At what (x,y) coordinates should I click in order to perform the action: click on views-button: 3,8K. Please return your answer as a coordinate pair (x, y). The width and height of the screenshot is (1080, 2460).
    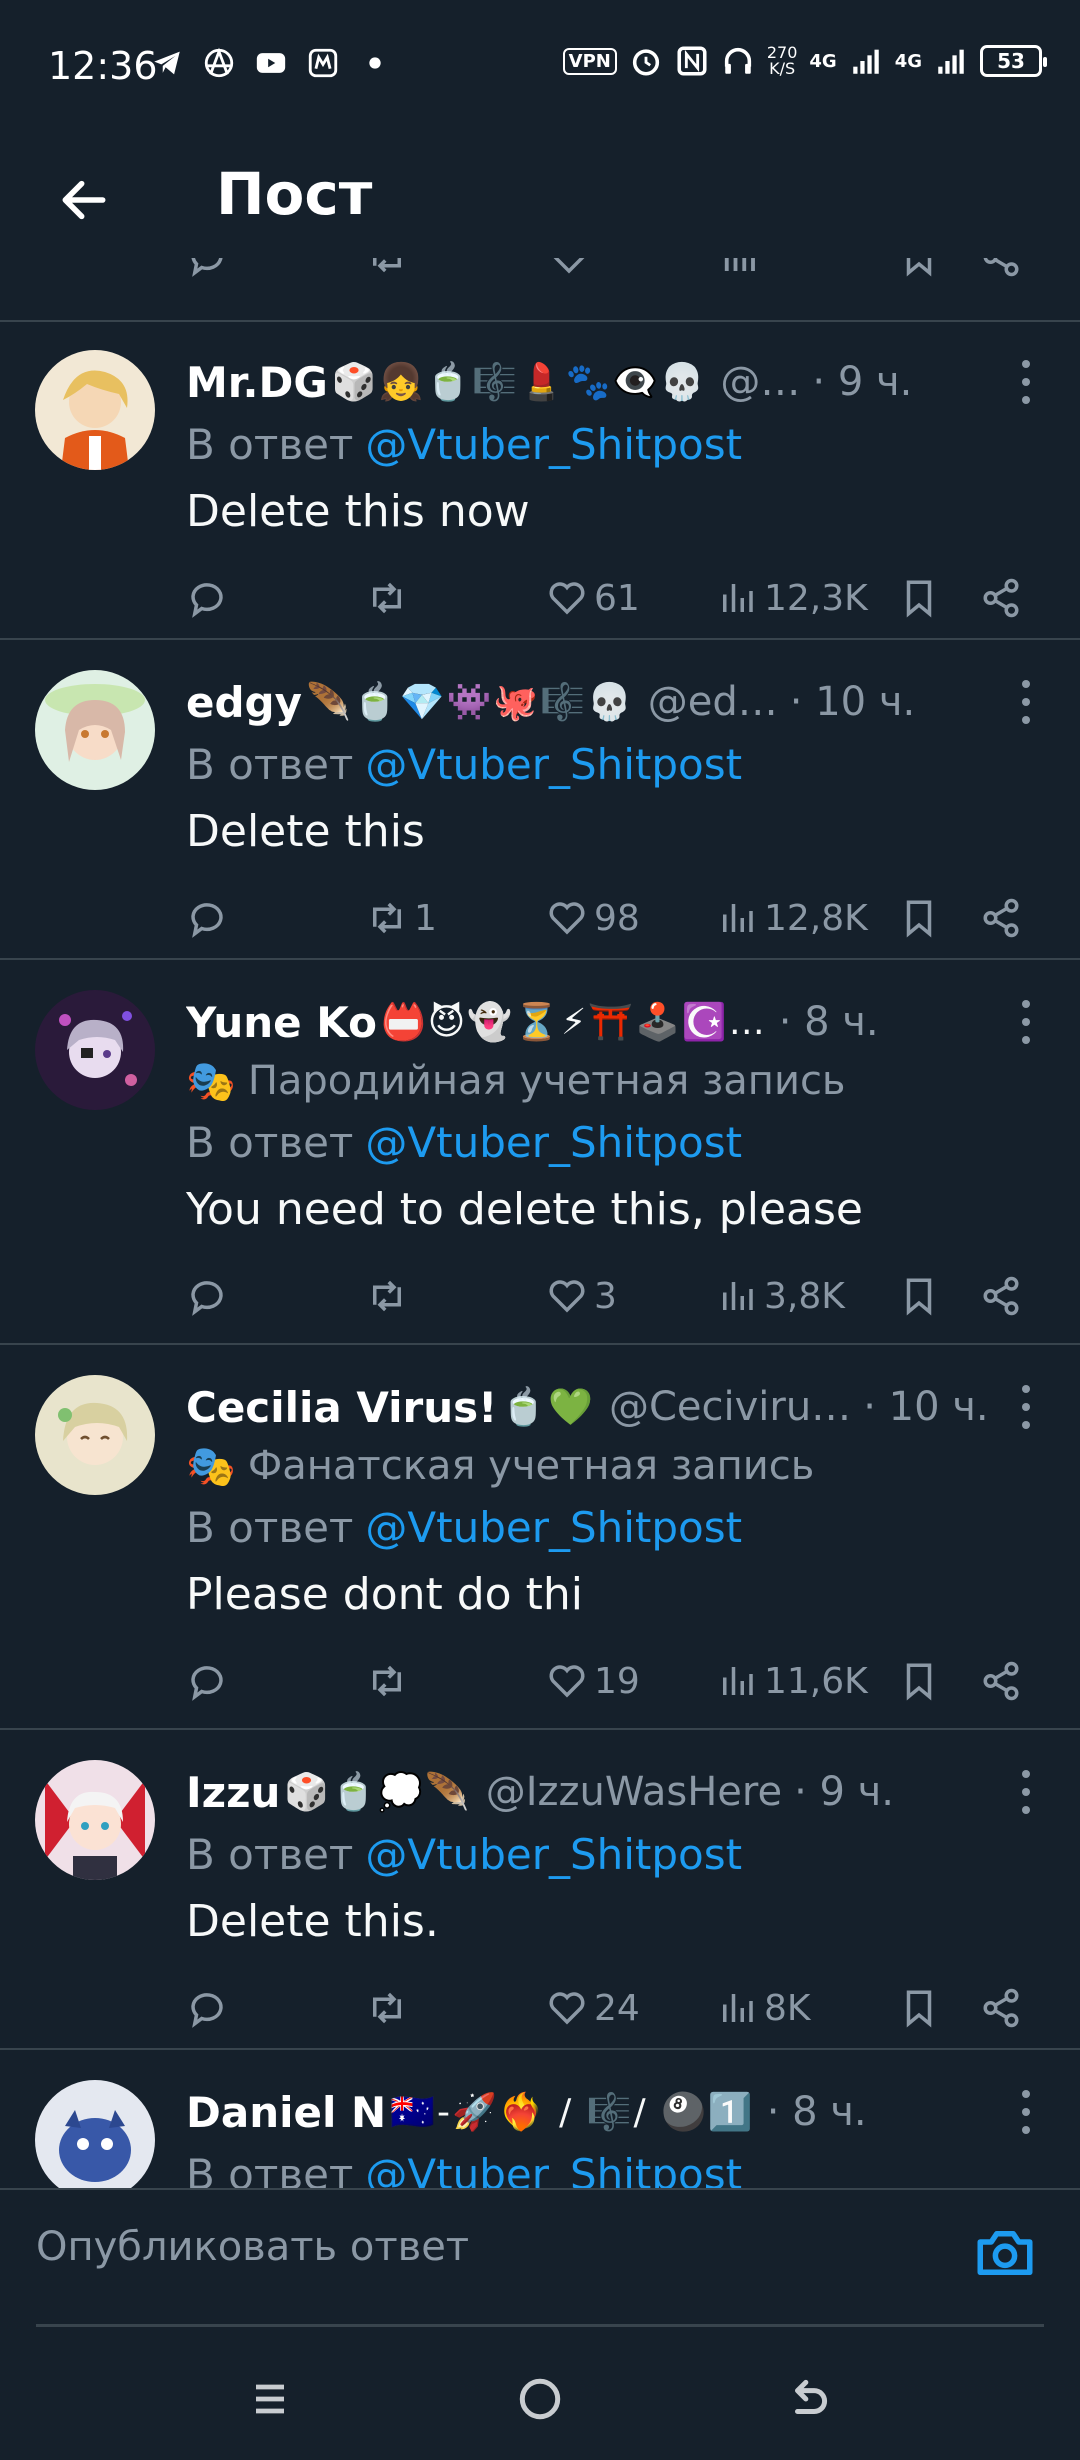
    Looking at the image, I should click on (780, 1296).